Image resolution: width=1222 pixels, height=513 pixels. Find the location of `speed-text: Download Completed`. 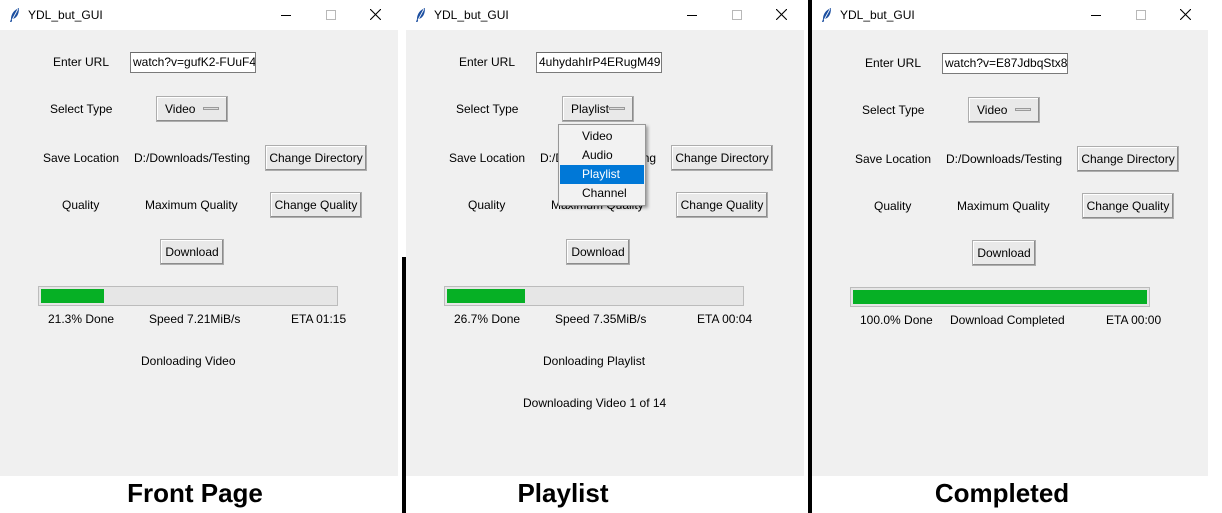

speed-text: Download Completed is located at coordinates (1007, 320).